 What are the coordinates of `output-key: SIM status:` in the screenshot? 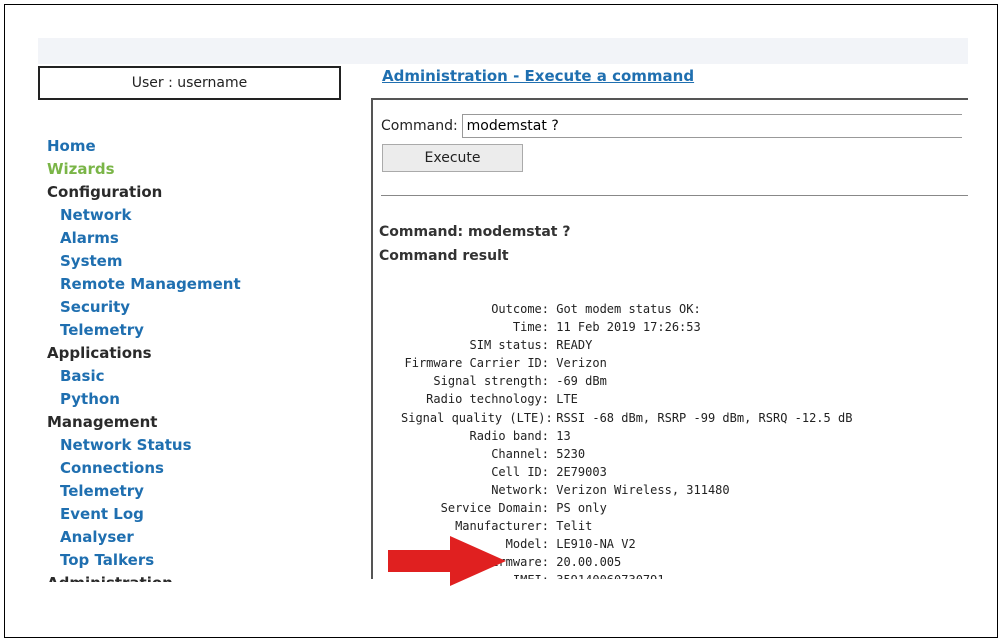 It's located at (509, 345).